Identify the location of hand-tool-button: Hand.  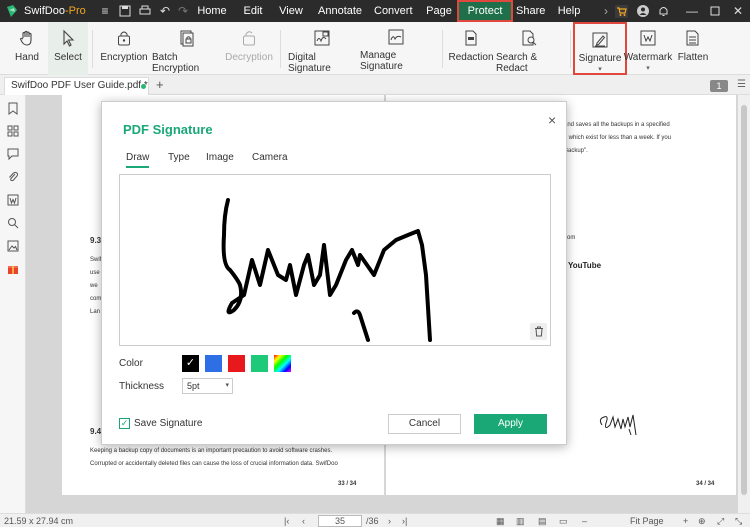
(27, 48).